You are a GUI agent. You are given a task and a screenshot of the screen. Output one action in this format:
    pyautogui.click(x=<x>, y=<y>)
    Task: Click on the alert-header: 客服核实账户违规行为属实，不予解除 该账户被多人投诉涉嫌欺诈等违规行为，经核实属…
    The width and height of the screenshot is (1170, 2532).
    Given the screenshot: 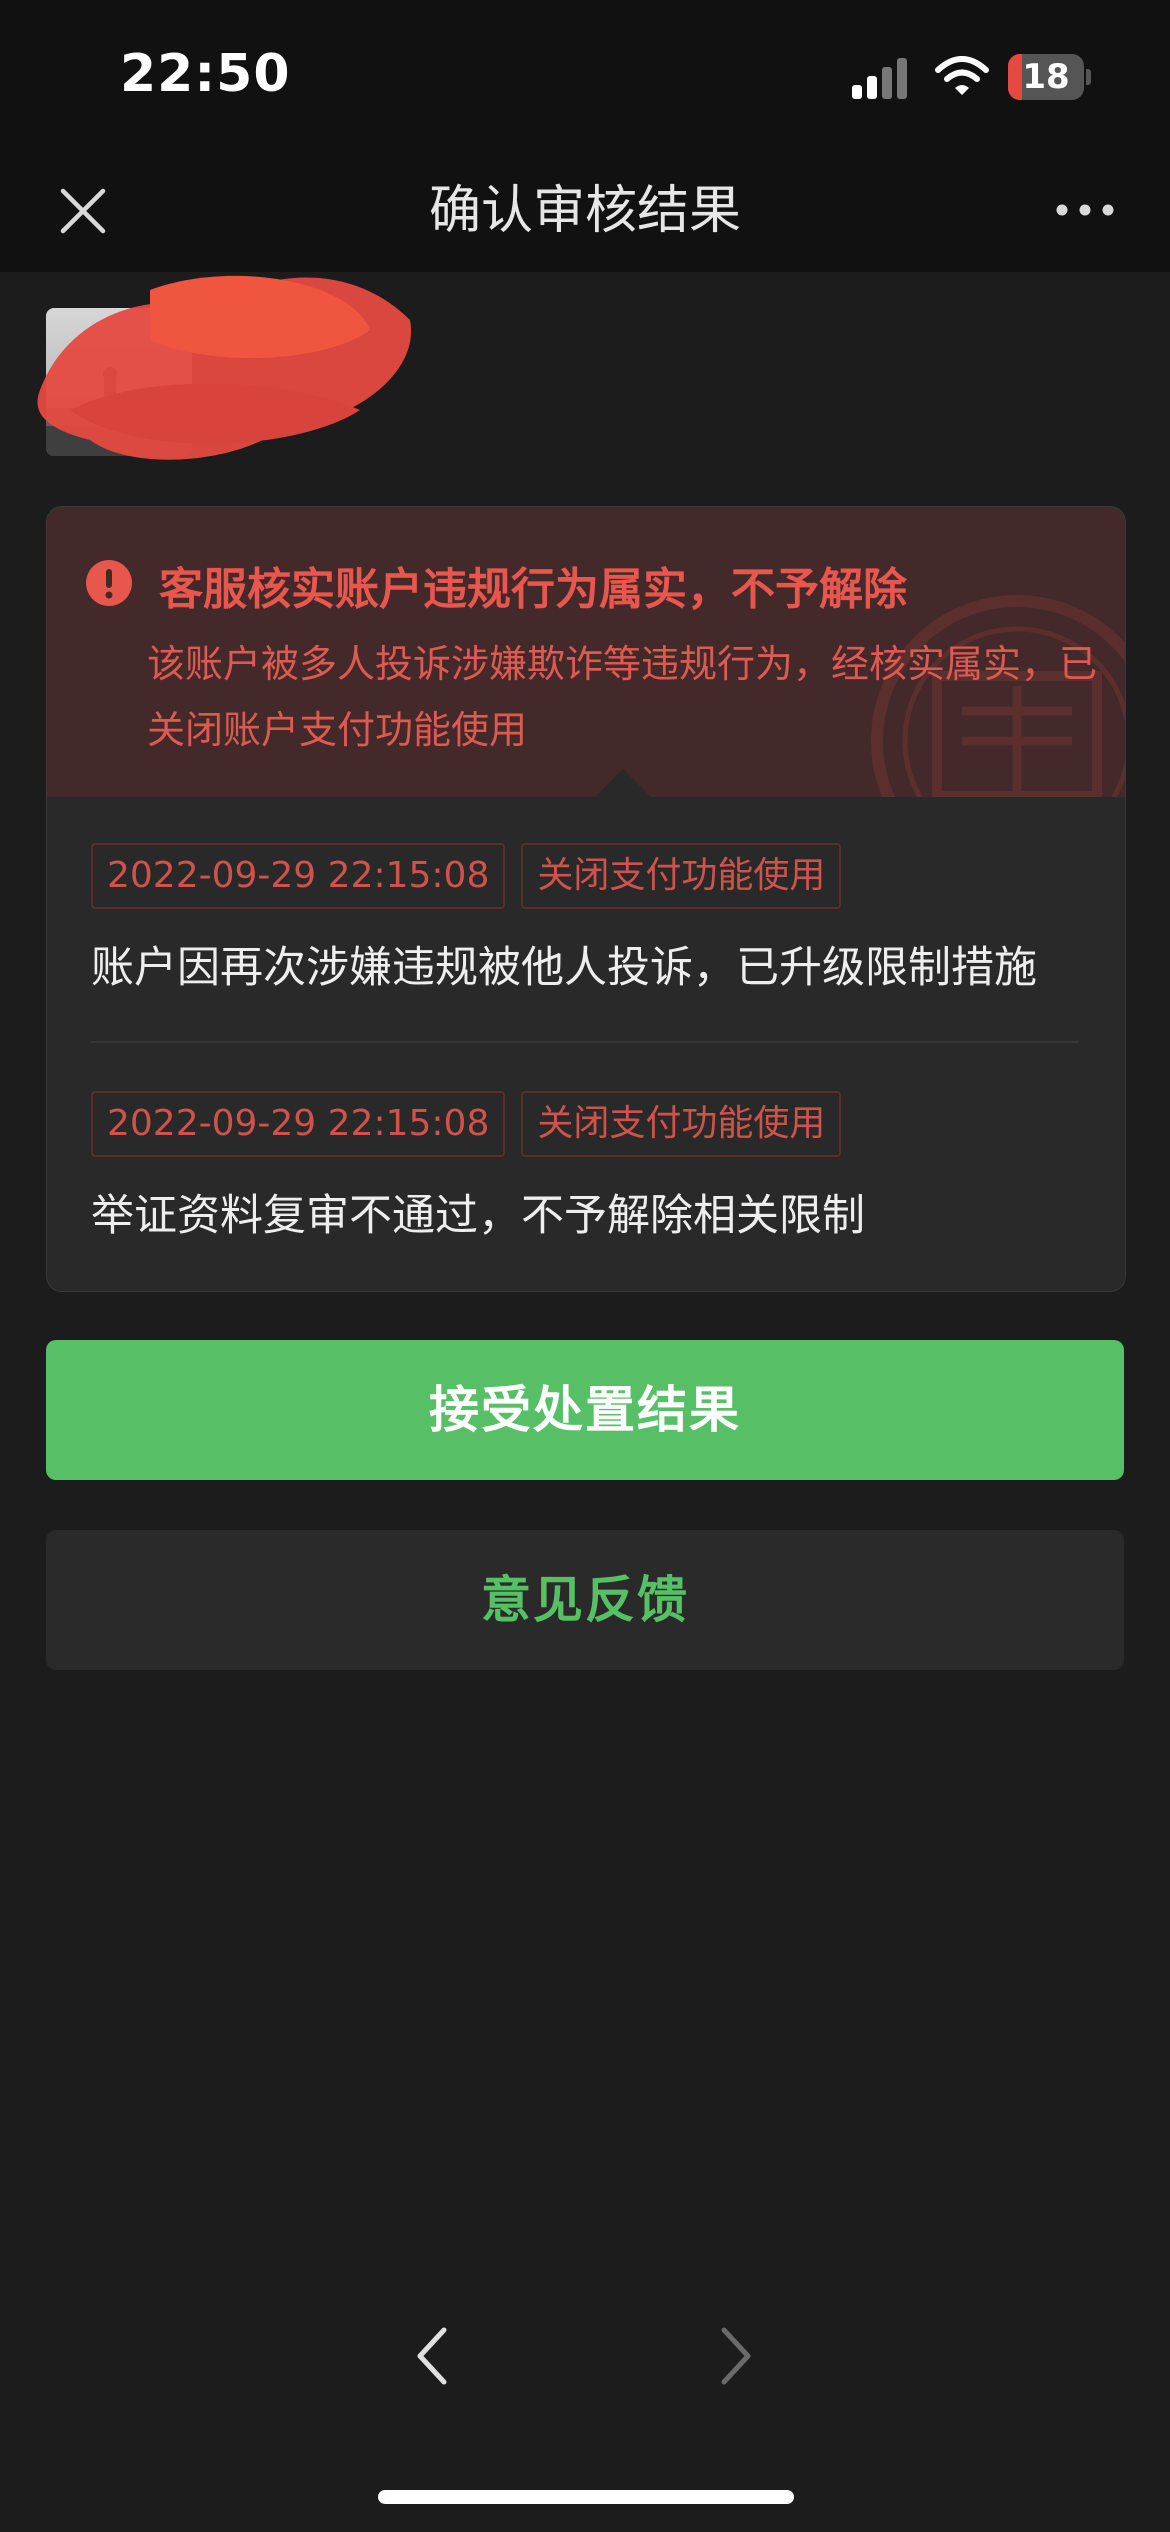 What is the action you would take?
    pyautogui.click(x=586, y=652)
    